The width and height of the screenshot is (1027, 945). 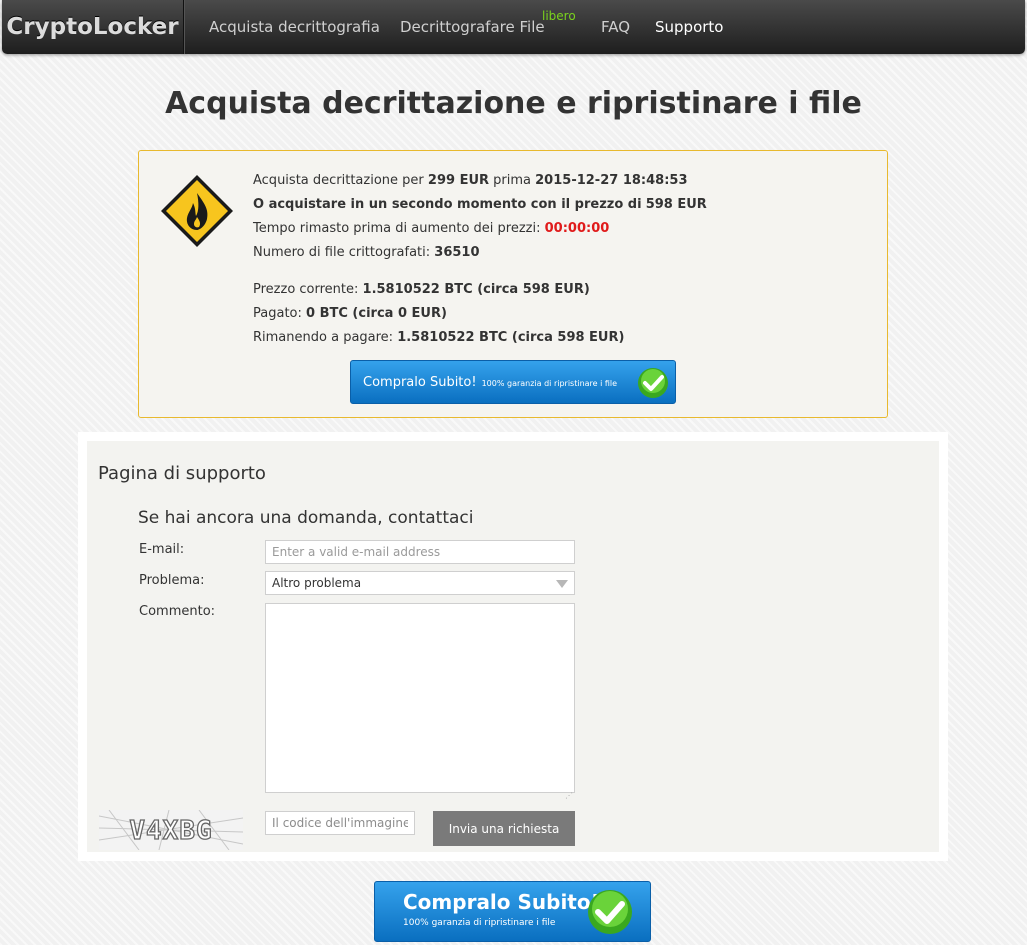 What do you see at coordinates (458, 180) in the screenshot?
I see `deadline-price: 299 EUR` at bounding box center [458, 180].